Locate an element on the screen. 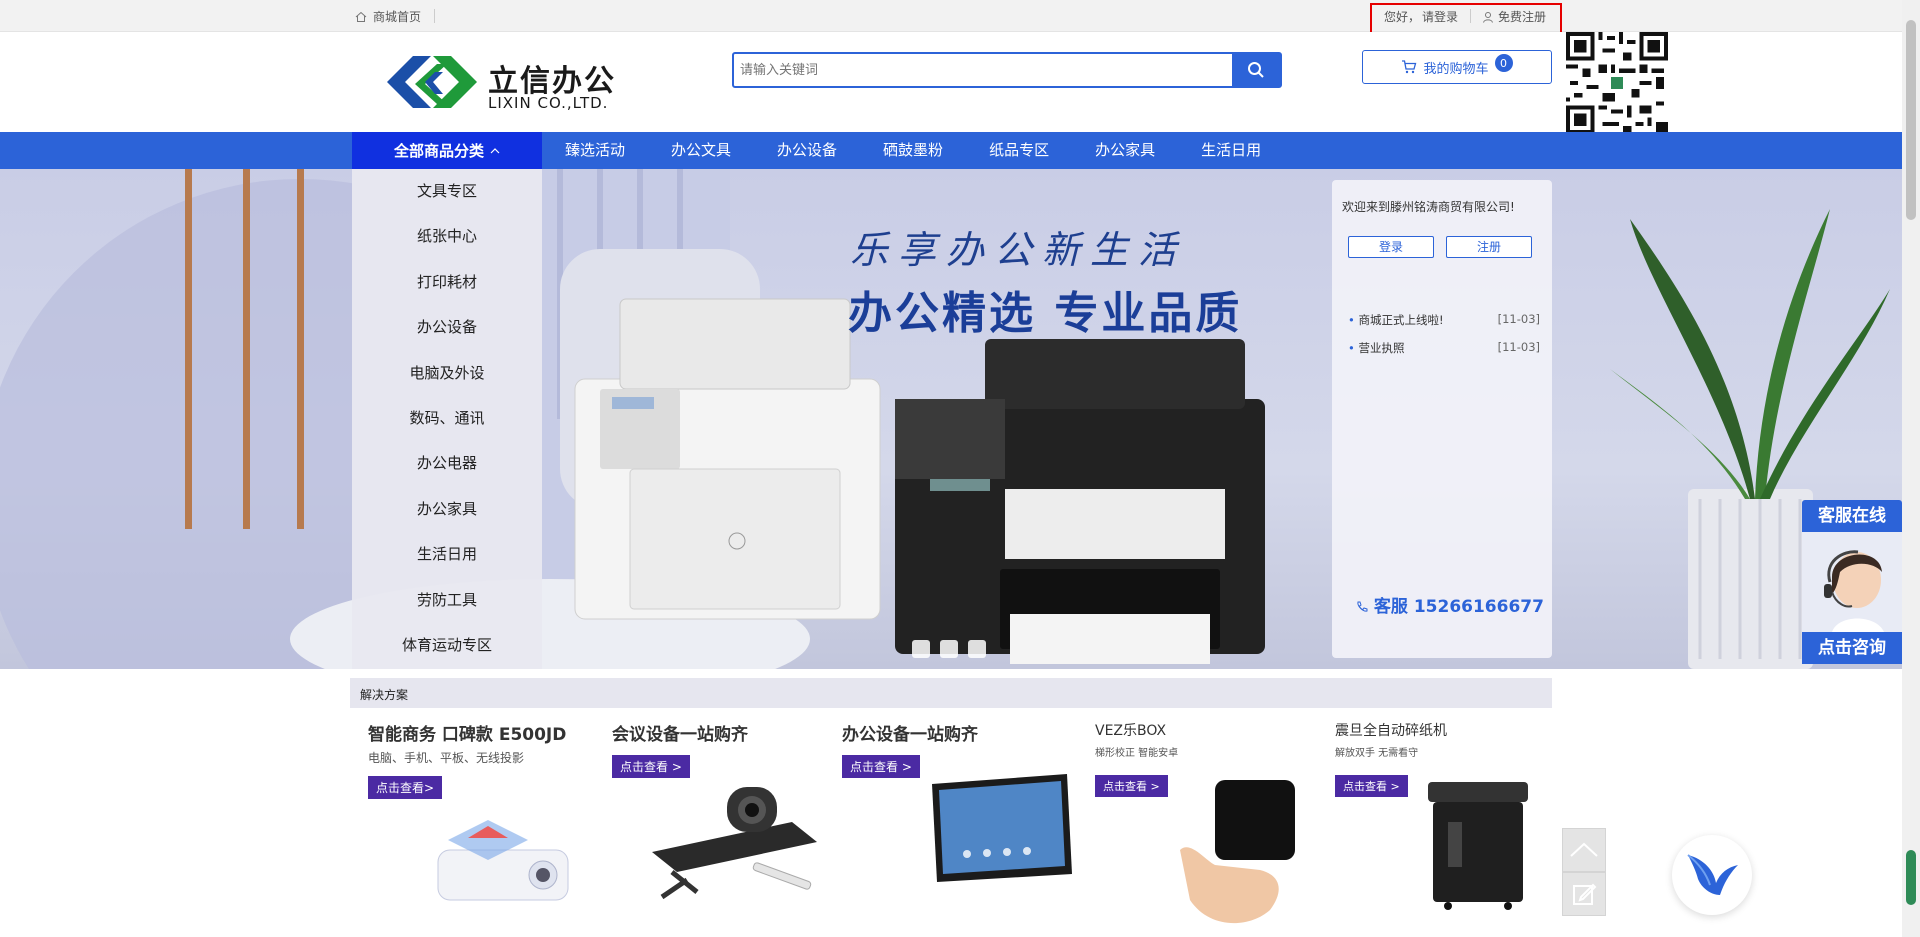 This screenshot has height=937, width=1920. product-subtitle: 解放双手 无需看守 is located at coordinates (1377, 753).